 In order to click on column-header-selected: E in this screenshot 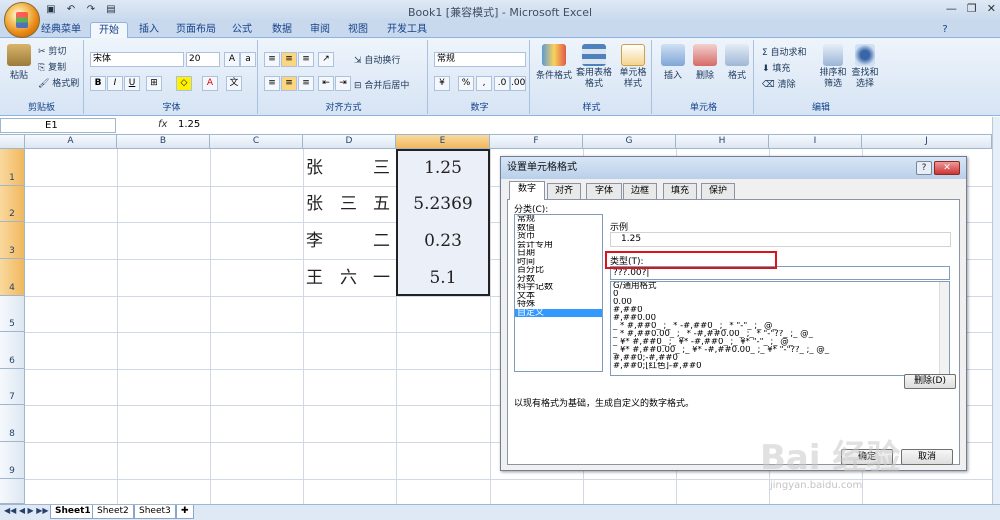, I will do `click(443, 142)`.